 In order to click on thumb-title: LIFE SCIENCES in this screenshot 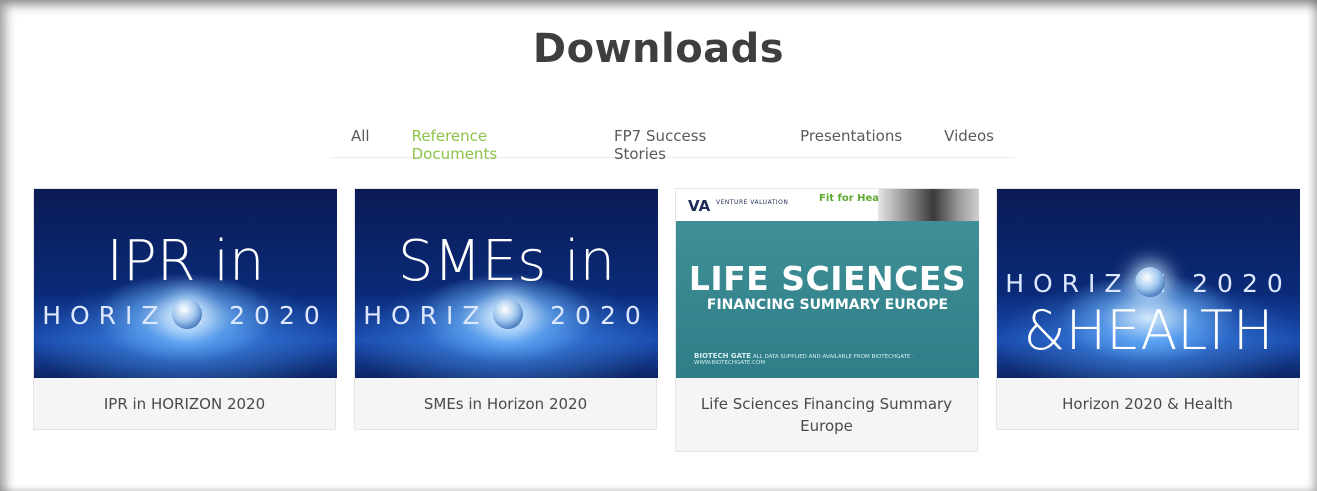, I will do `click(827, 278)`.